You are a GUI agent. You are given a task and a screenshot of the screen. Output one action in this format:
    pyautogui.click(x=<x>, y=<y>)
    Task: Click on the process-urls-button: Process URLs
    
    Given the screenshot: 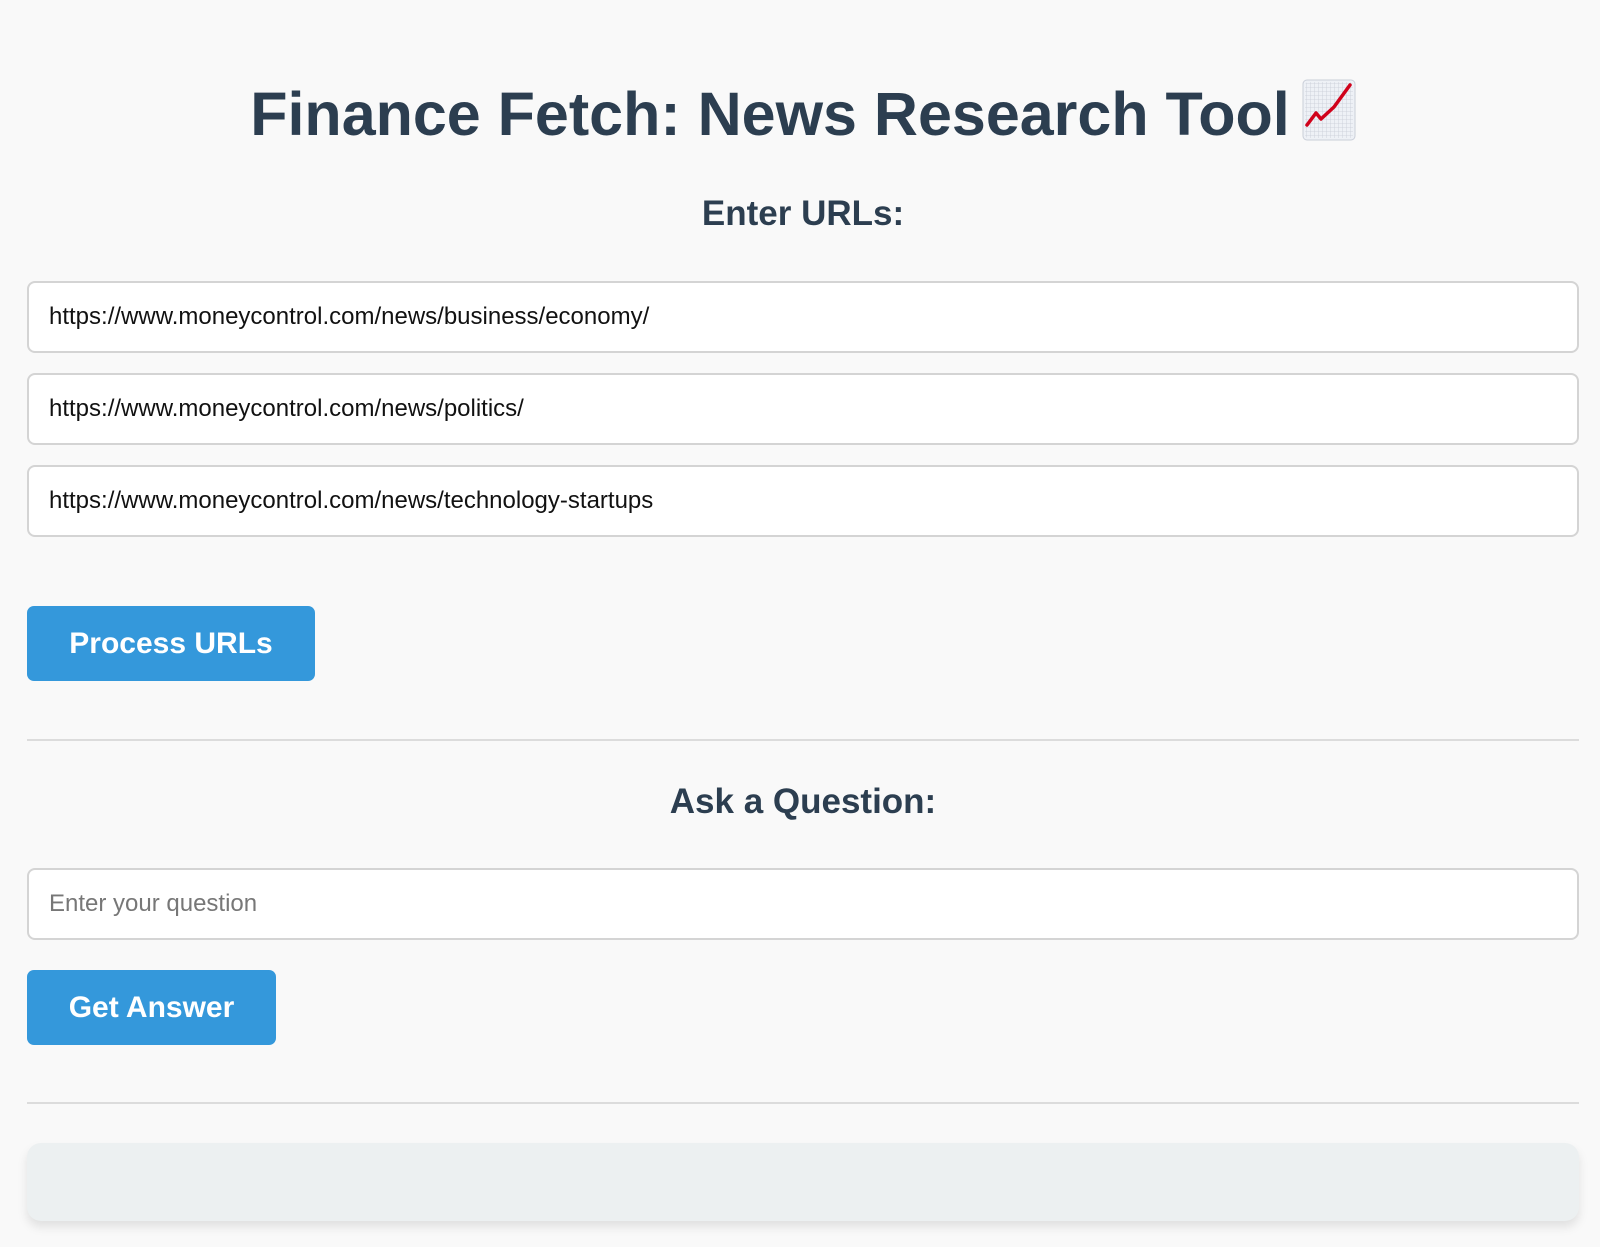 What is the action you would take?
    pyautogui.click(x=171, y=643)
    